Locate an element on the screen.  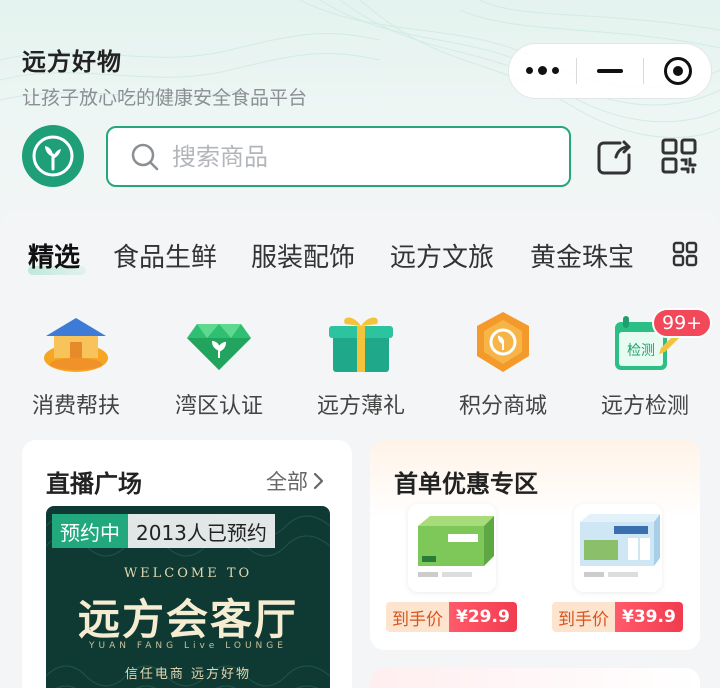
more-dots-icon is located at coordinates (542, 70).